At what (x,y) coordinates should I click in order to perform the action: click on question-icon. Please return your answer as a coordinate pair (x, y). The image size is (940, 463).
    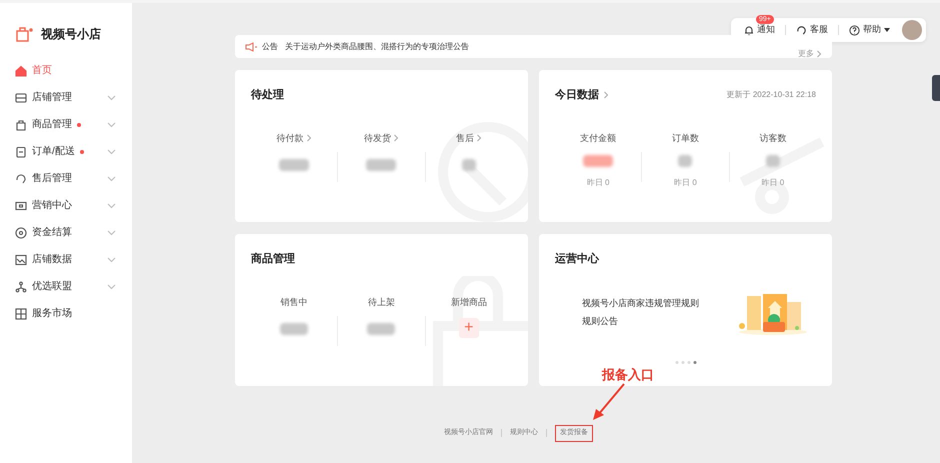
    Looking at the image, I should click on (854, 30).